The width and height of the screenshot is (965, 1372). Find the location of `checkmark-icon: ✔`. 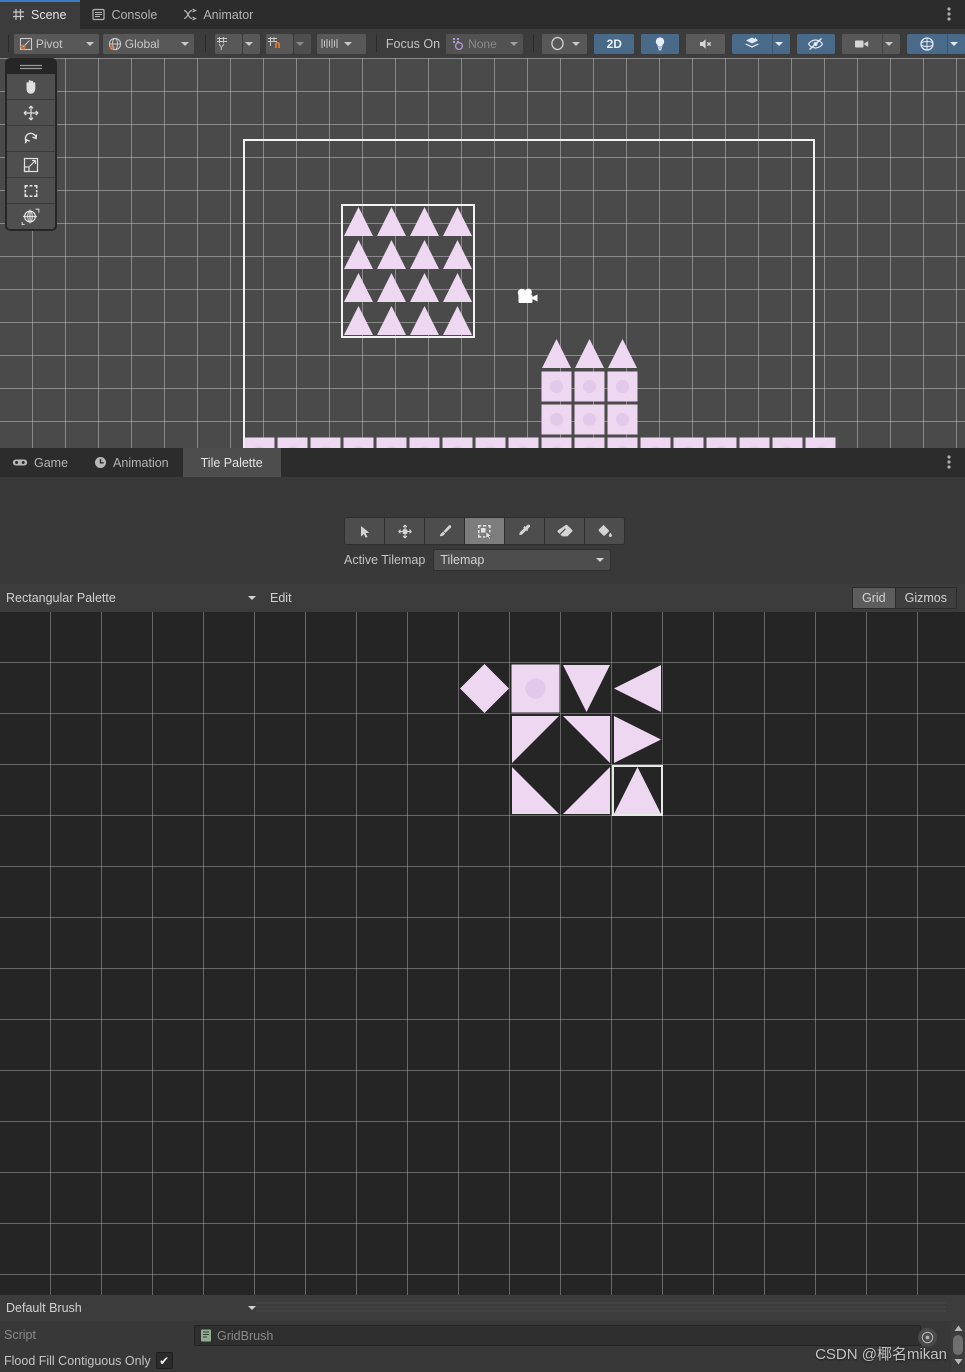

checkmark-icon: ✔ is located at coordinates (164, 1360).